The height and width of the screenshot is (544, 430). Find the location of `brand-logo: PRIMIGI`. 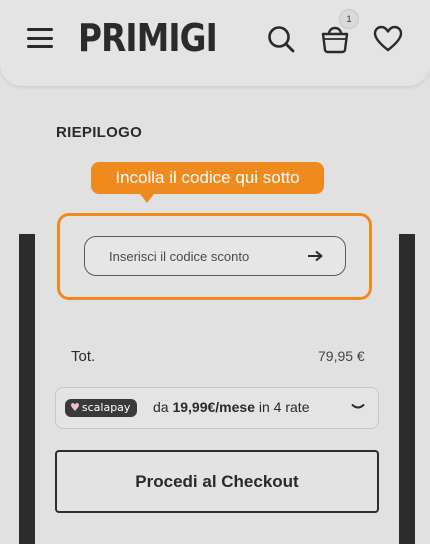

brand-logo: PRIMIGI is located at coordinates (148, 38).